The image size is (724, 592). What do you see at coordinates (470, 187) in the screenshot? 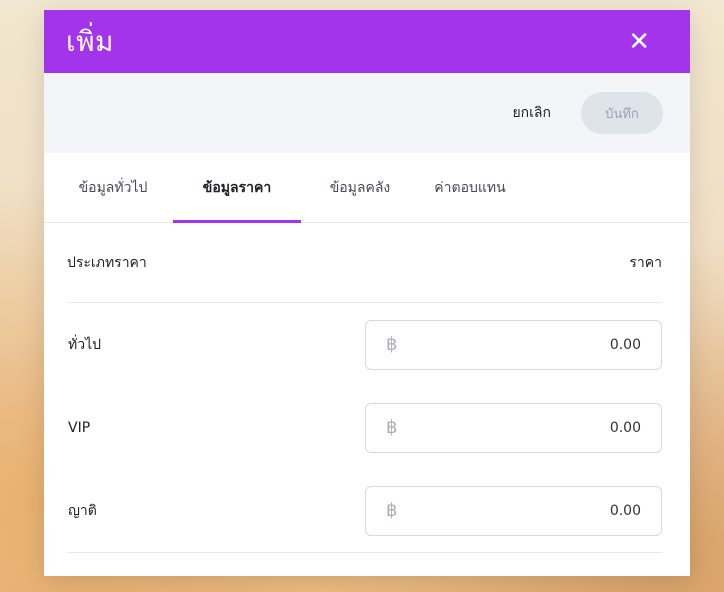
I see `tab-commission: ค่าตอบแทน` at bounding box center [470, 187].